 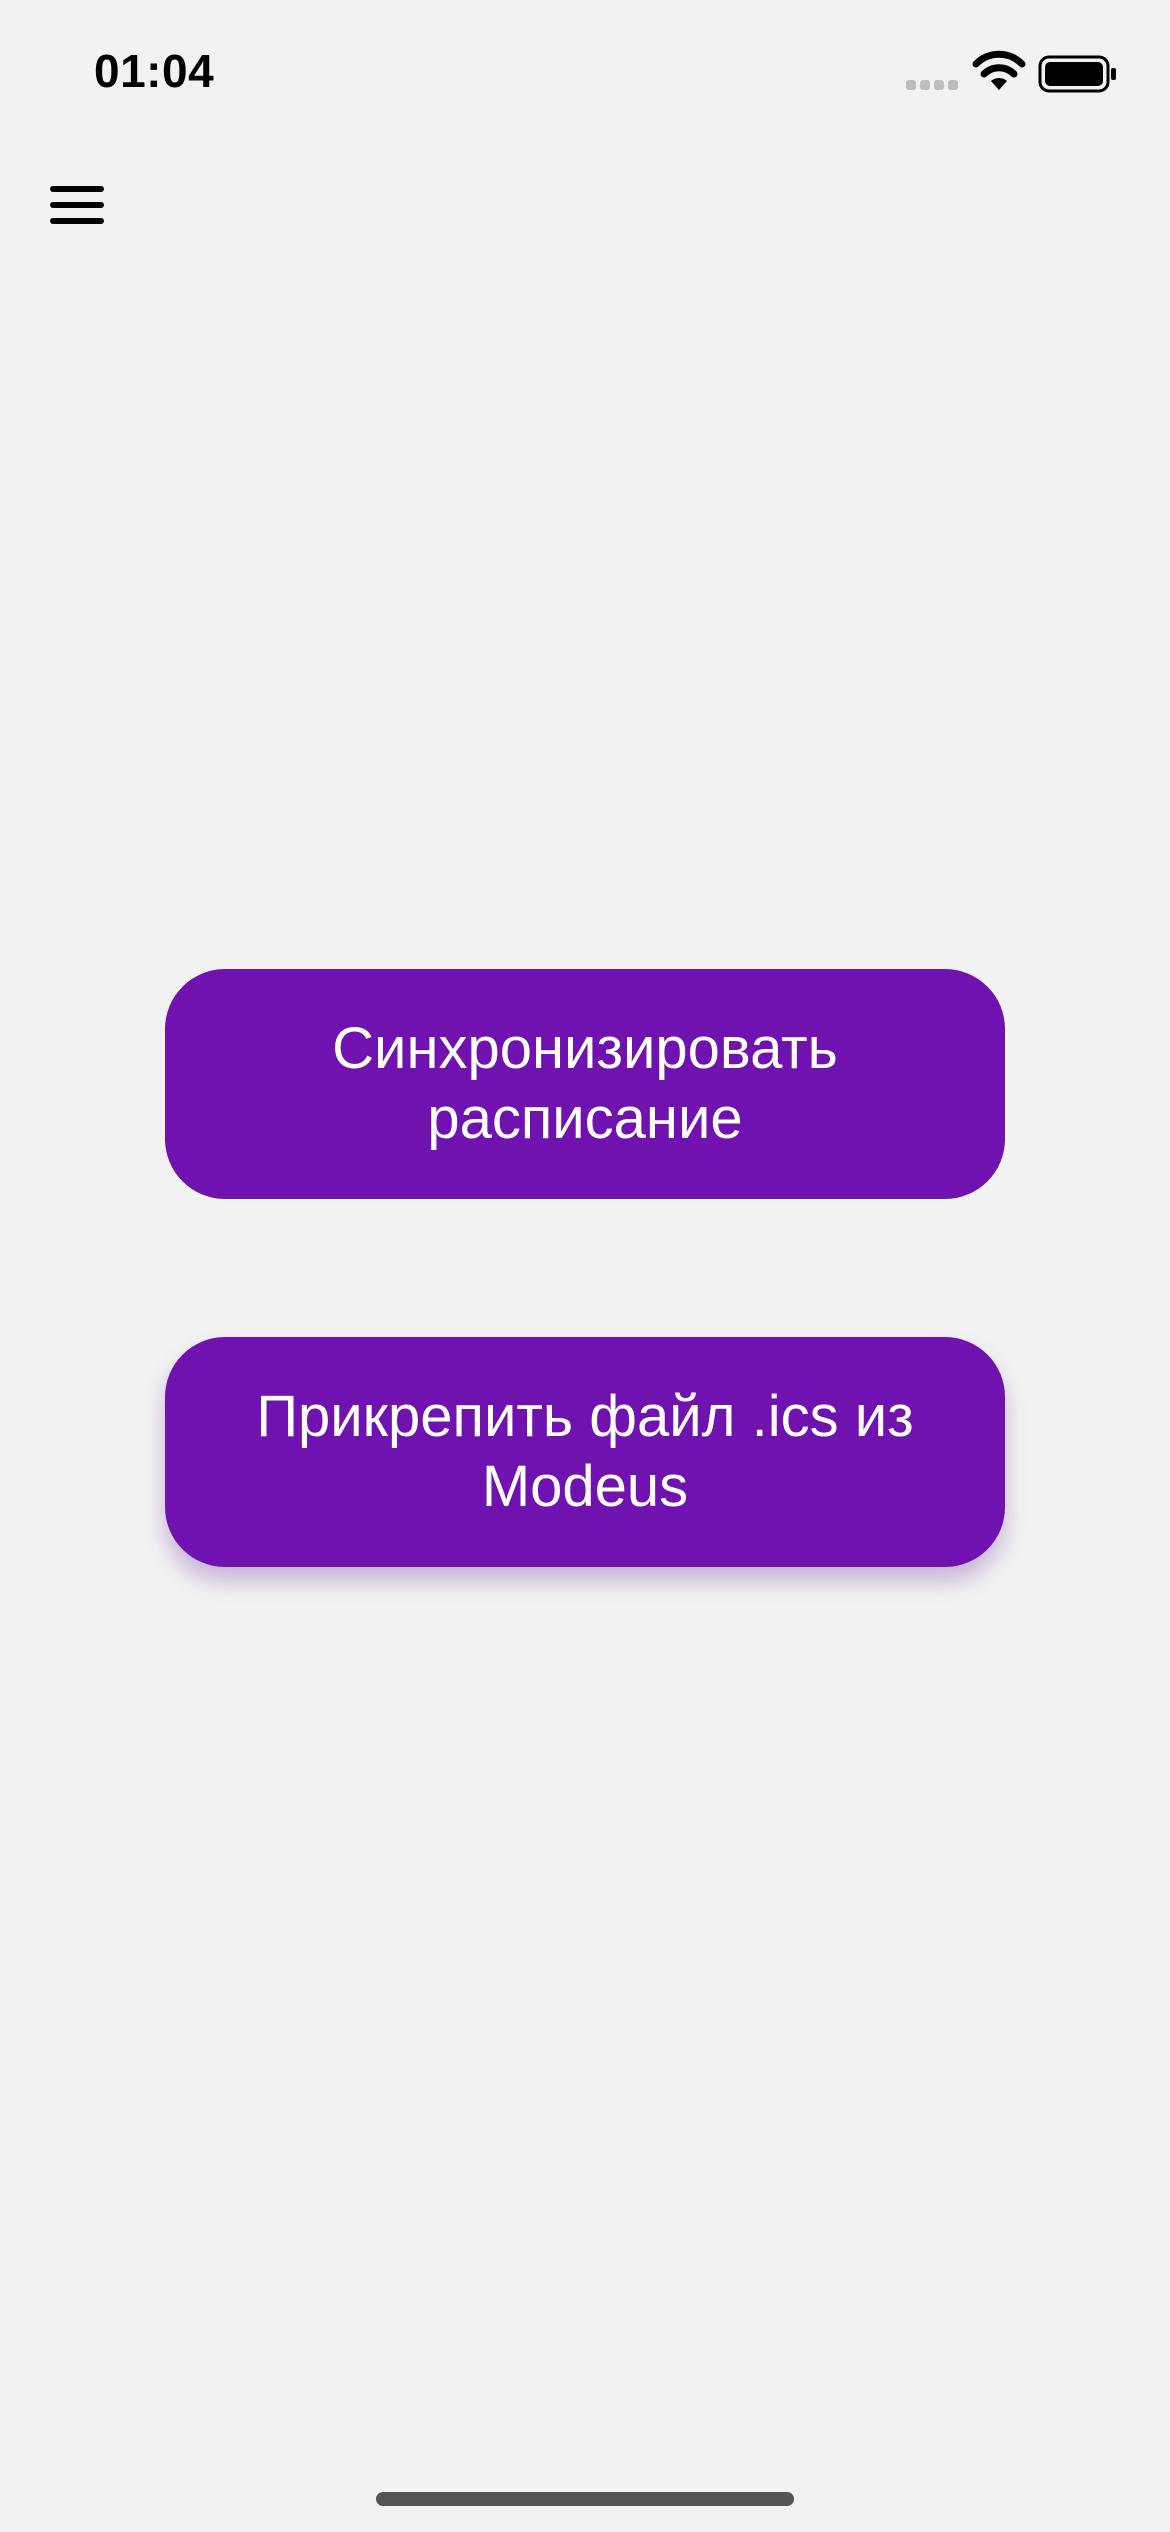 I want to click on status-bar: 01:04, so click(x=585, y=75).